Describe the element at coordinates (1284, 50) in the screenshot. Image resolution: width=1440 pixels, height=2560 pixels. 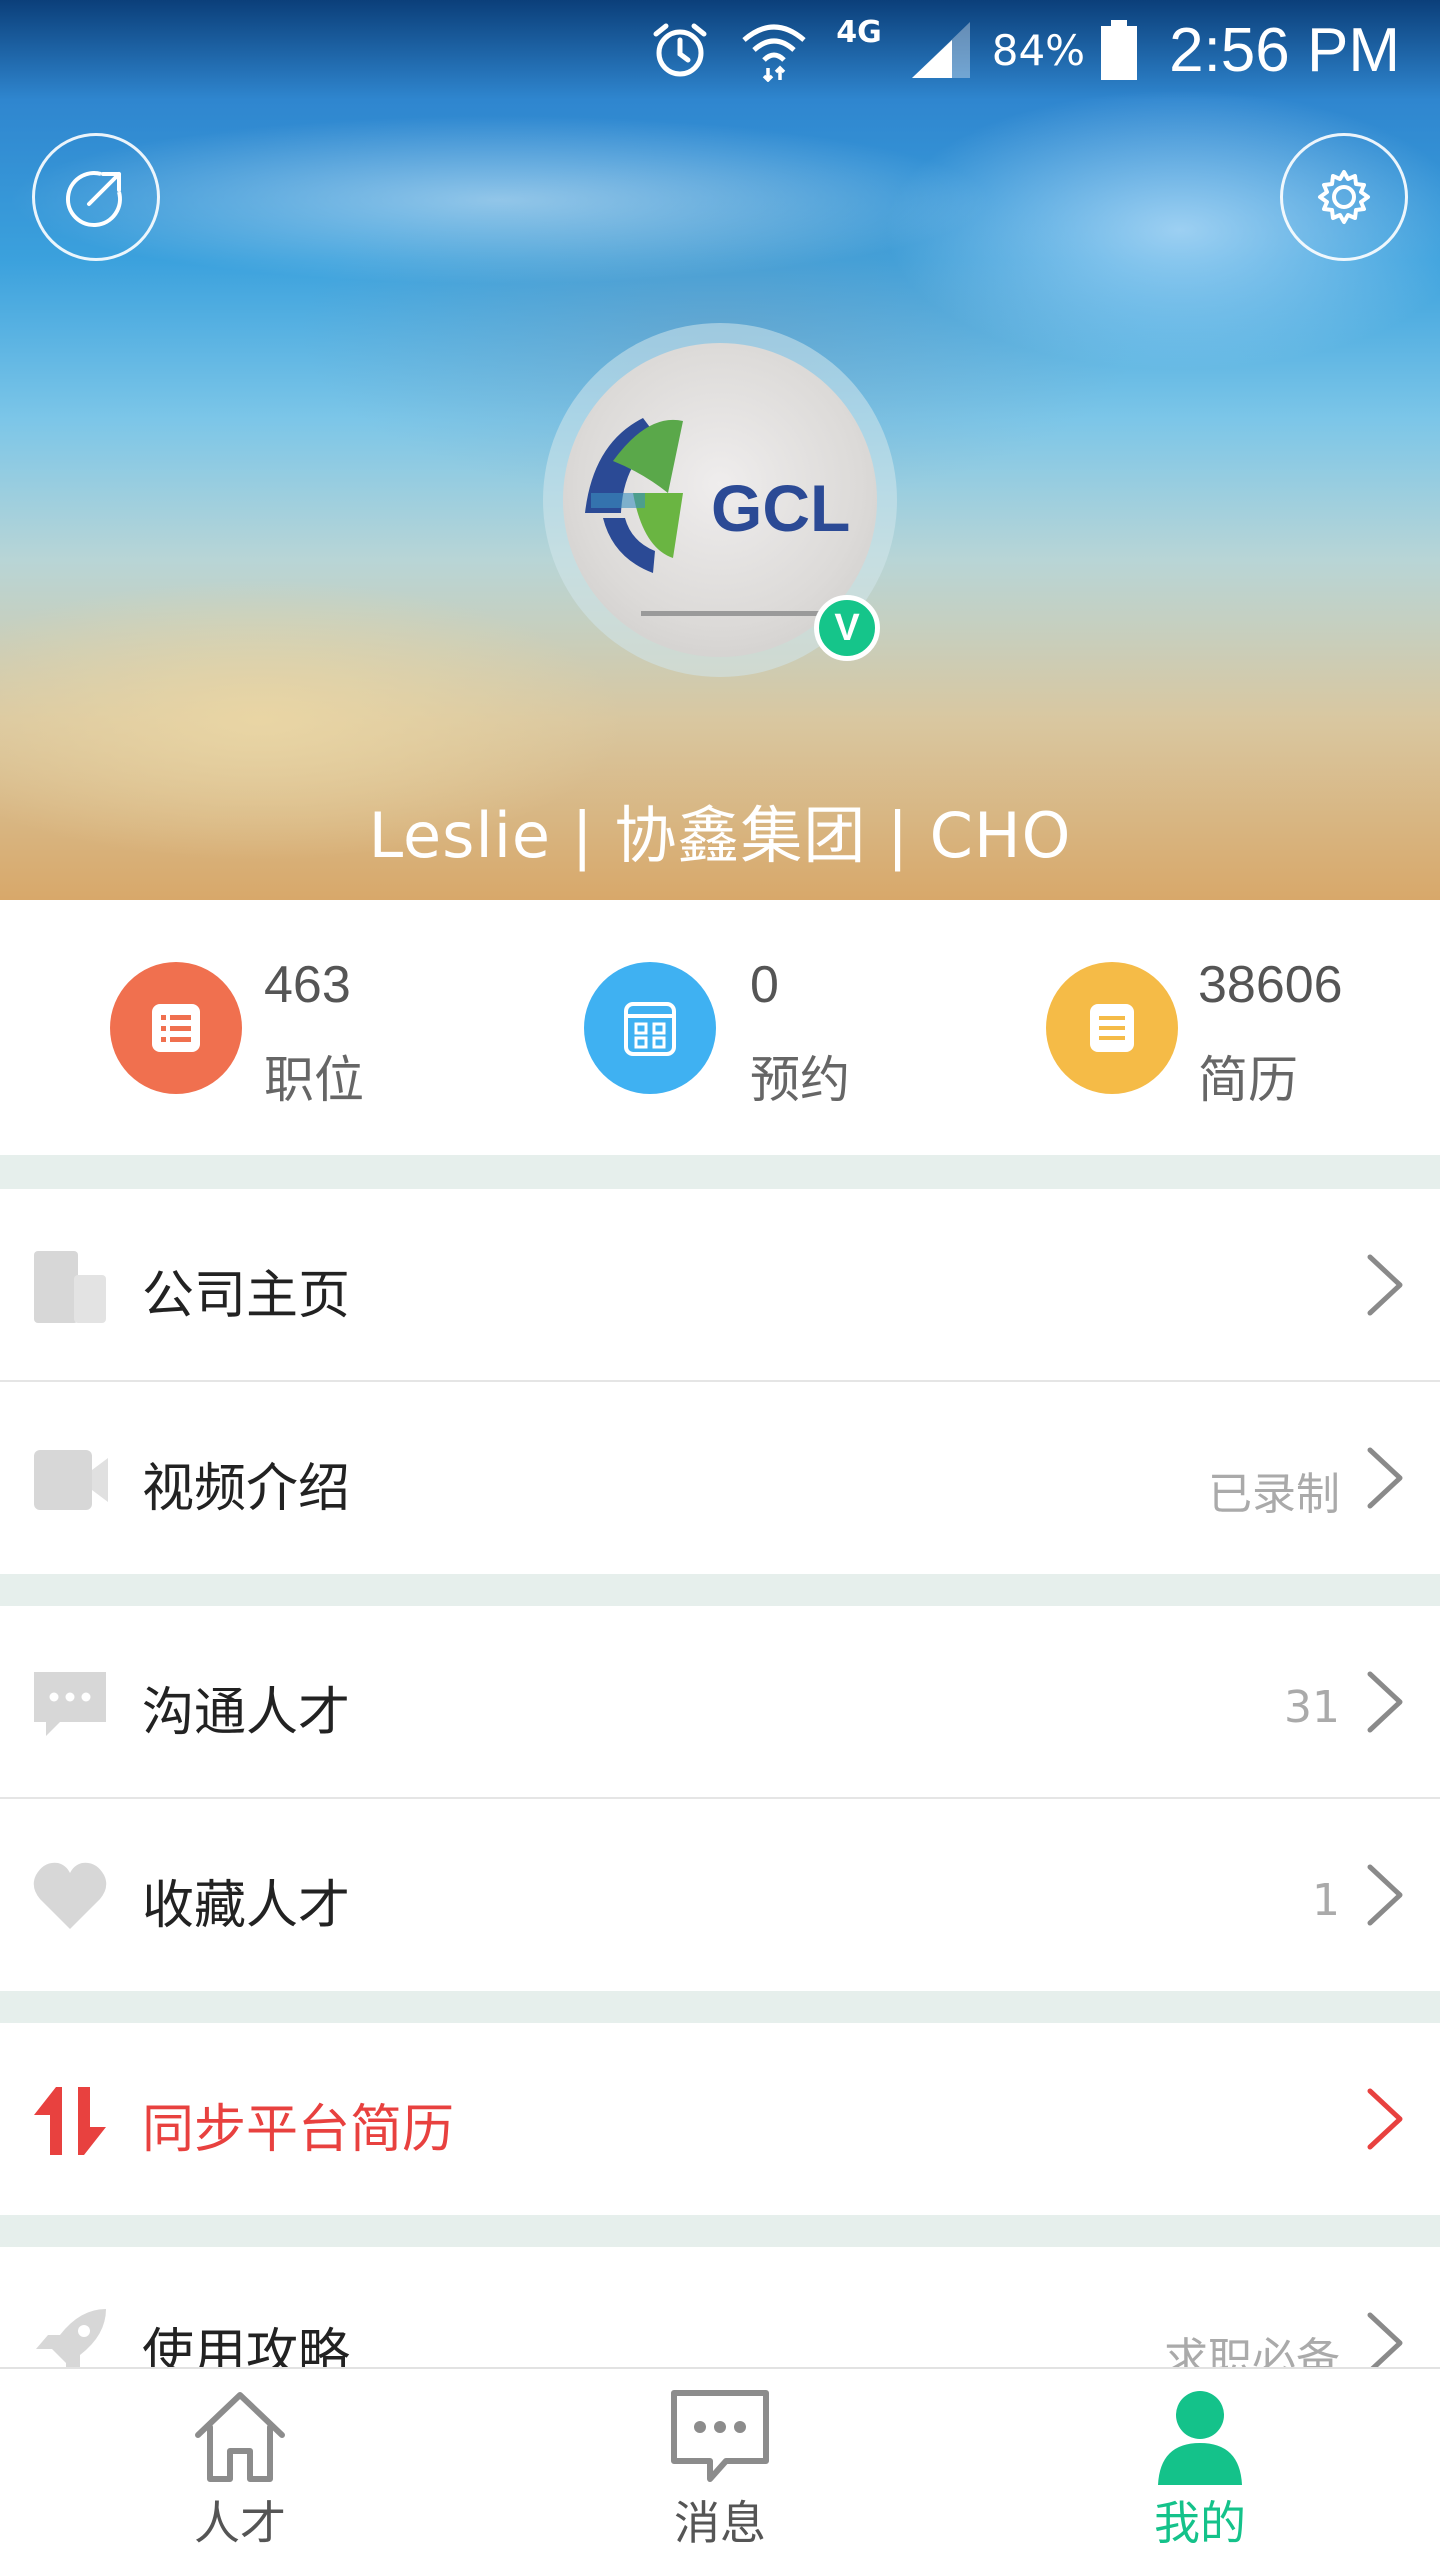
I see `clock: 2:56 PM` at that location.